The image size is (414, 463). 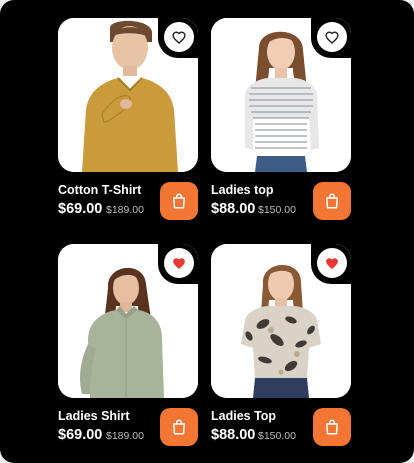 I want to click on product-name: Cotton T-Shirt, so click(x=99, y=190).